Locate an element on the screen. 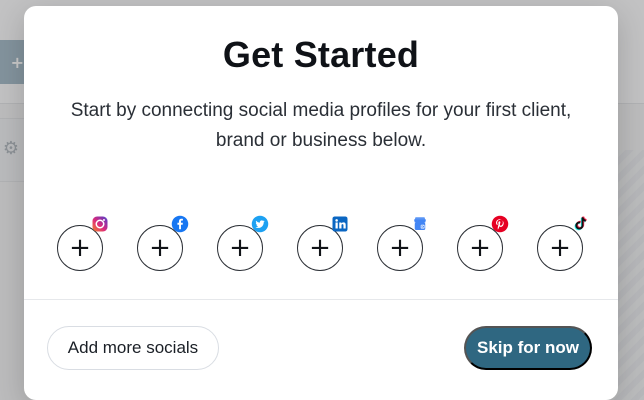 The width and height of the screenshot is (644, 400). skip-for-now-button: Skip for now is located at coordinates (528, 348).